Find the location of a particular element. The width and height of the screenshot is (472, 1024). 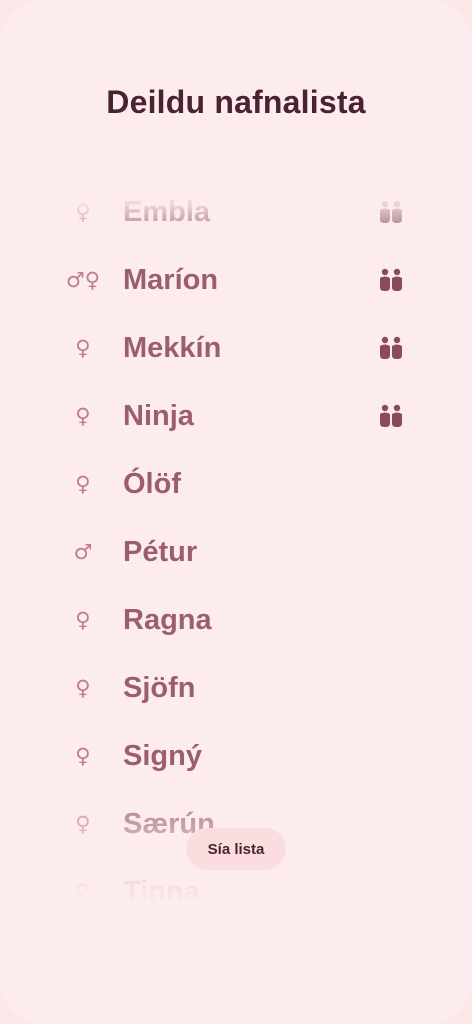

name-label: Ninja is located at coordinates (158, 415).